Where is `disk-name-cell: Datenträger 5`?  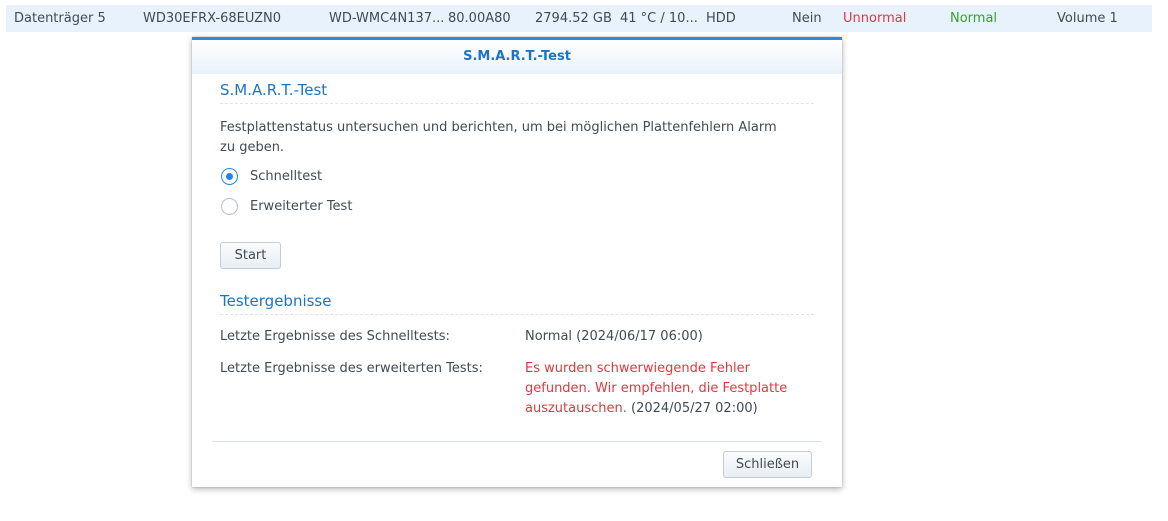 disk-name-cell: Datenträger 5 is located at coordinates (60, 18).